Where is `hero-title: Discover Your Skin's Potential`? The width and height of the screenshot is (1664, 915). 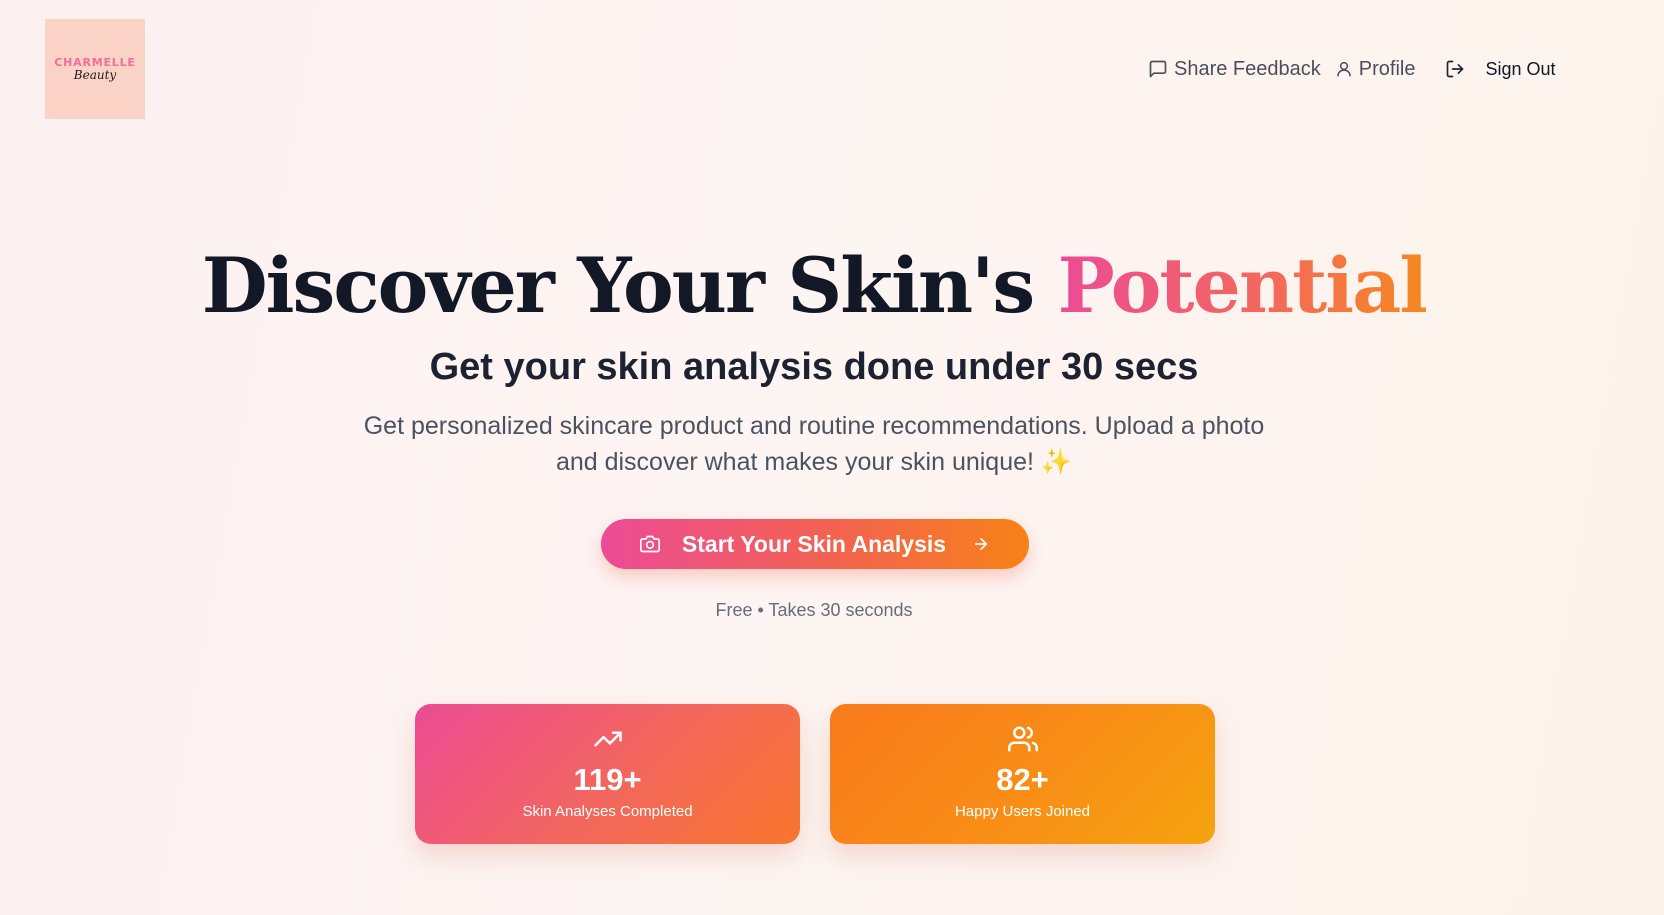
hero-title: Discover Your Skin's Potential is located at coordinates (814, 286).